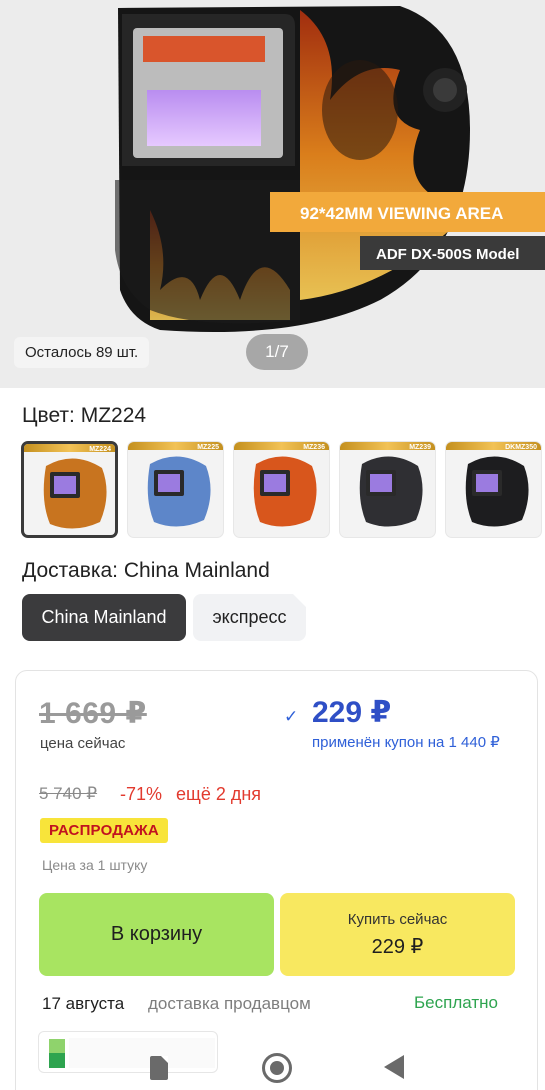 The height and width of the screenshot is (1090, 545). I want to click on color-swatch-mz224: MZ224, so click(69, 489).